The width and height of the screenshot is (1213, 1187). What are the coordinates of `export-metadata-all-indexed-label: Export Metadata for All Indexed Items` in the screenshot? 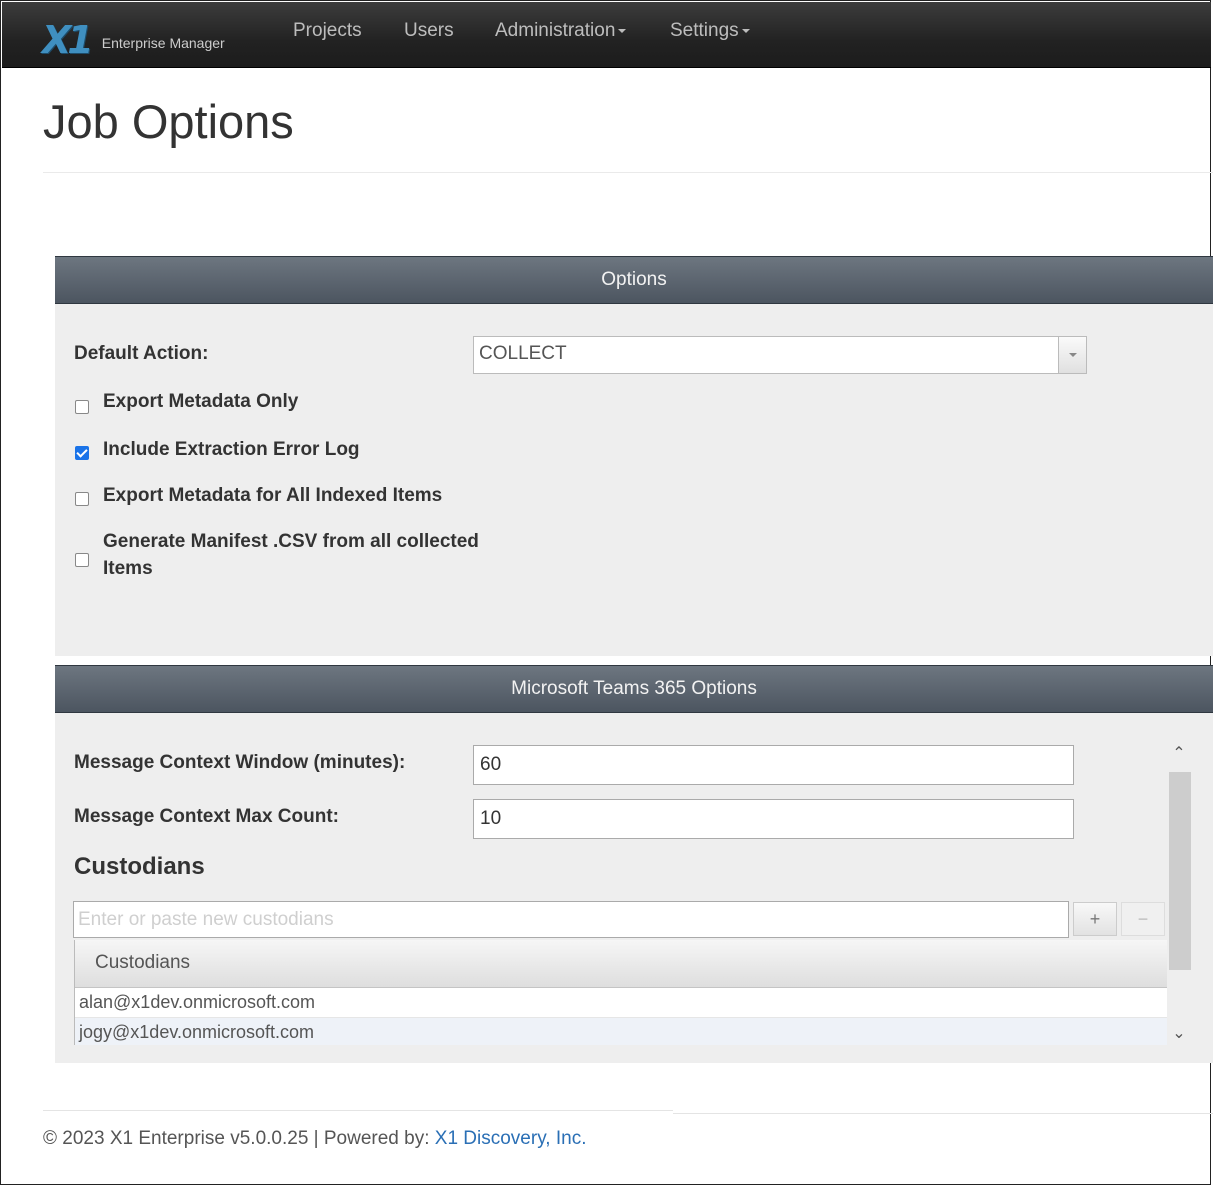 It's located at (272, 495).